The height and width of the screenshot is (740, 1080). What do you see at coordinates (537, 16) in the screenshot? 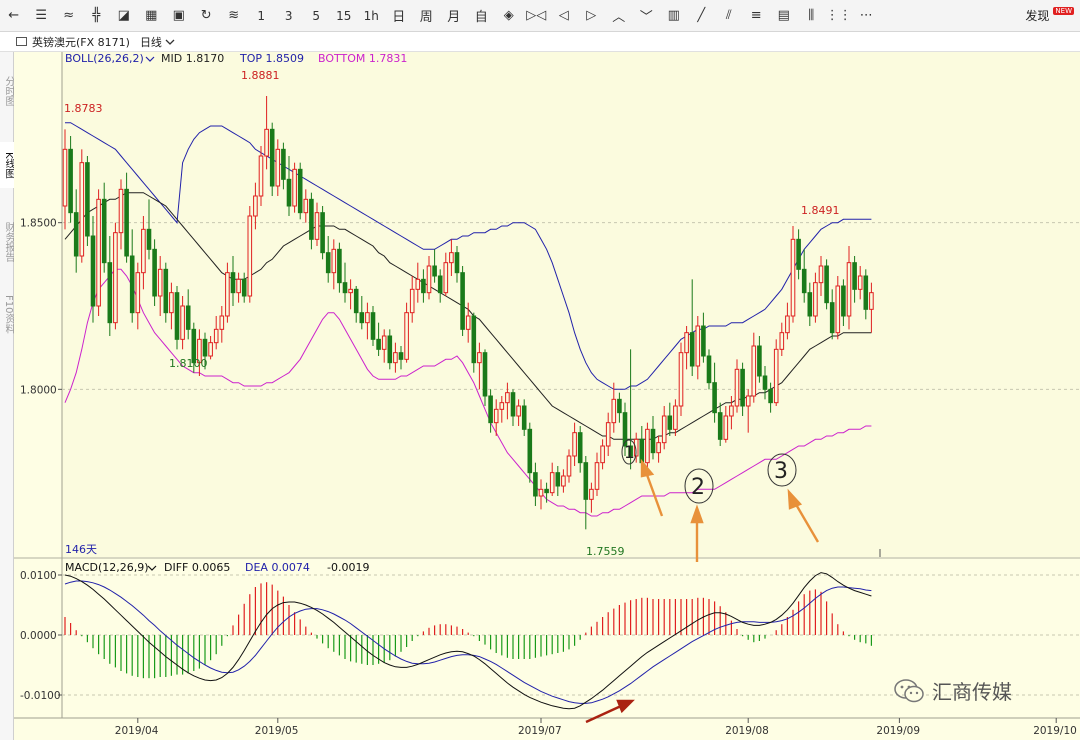
I see `toolbar-button-19: ▷◁` at bounding box center [537, 16].